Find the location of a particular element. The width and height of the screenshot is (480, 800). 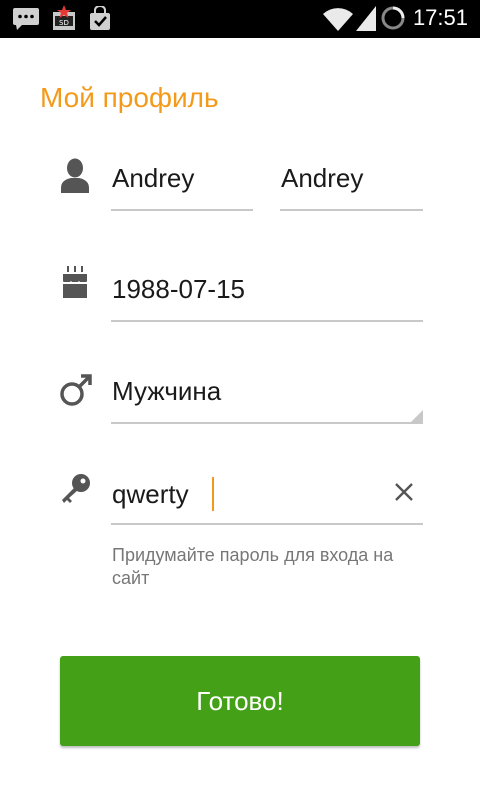

sd-badge: SD is located at coordinates (64, 23).